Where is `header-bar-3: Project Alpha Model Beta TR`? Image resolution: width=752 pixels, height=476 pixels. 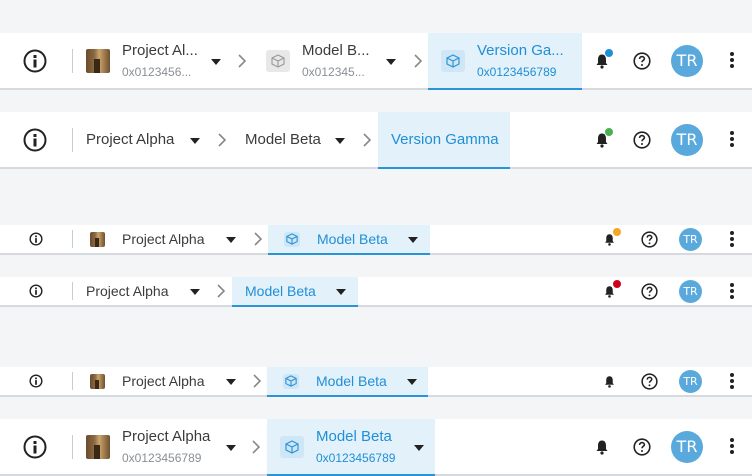
header-bar-3: Project Alpha Model Beta TR is located at coordinates (376, 240).